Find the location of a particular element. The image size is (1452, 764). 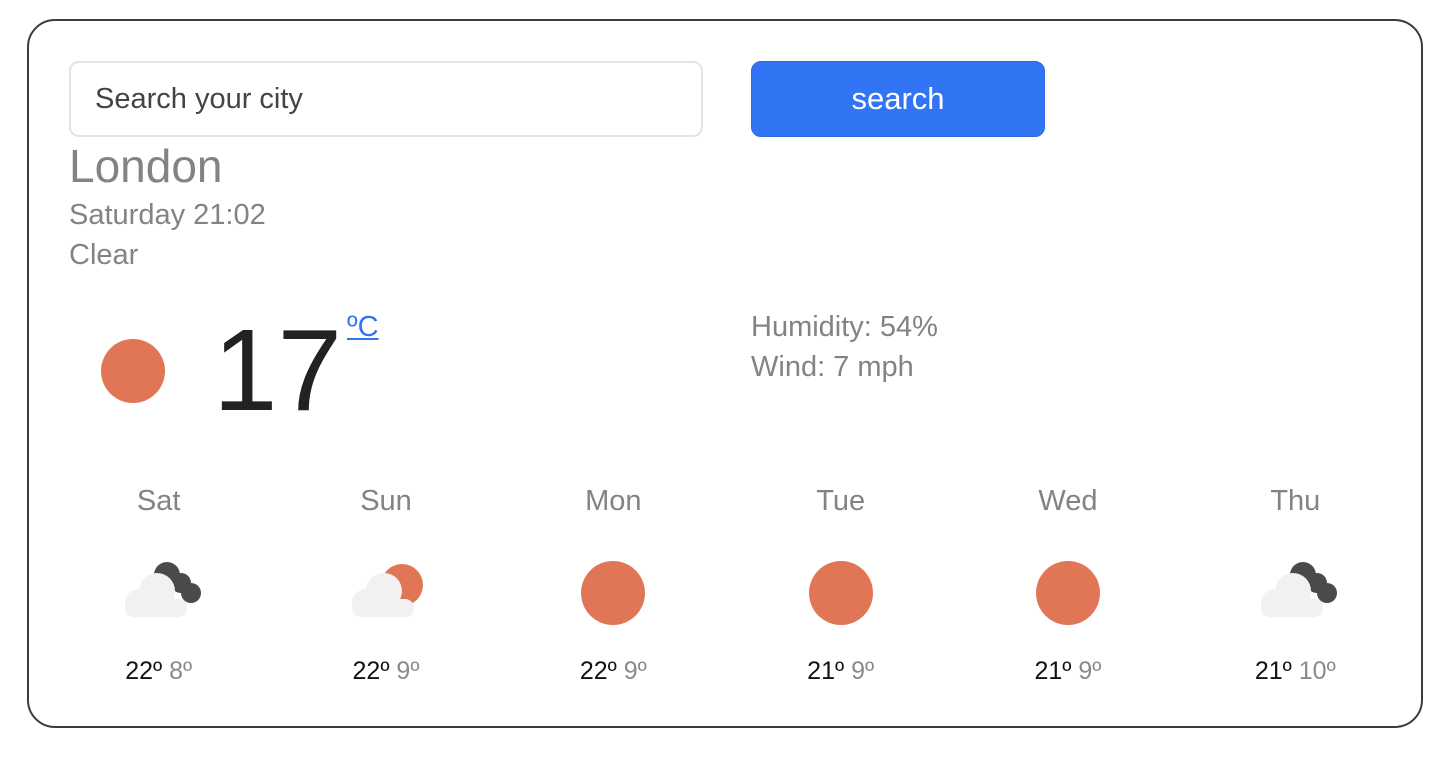

humidity: Humidity: 54% is located at coordinates (844, 327).